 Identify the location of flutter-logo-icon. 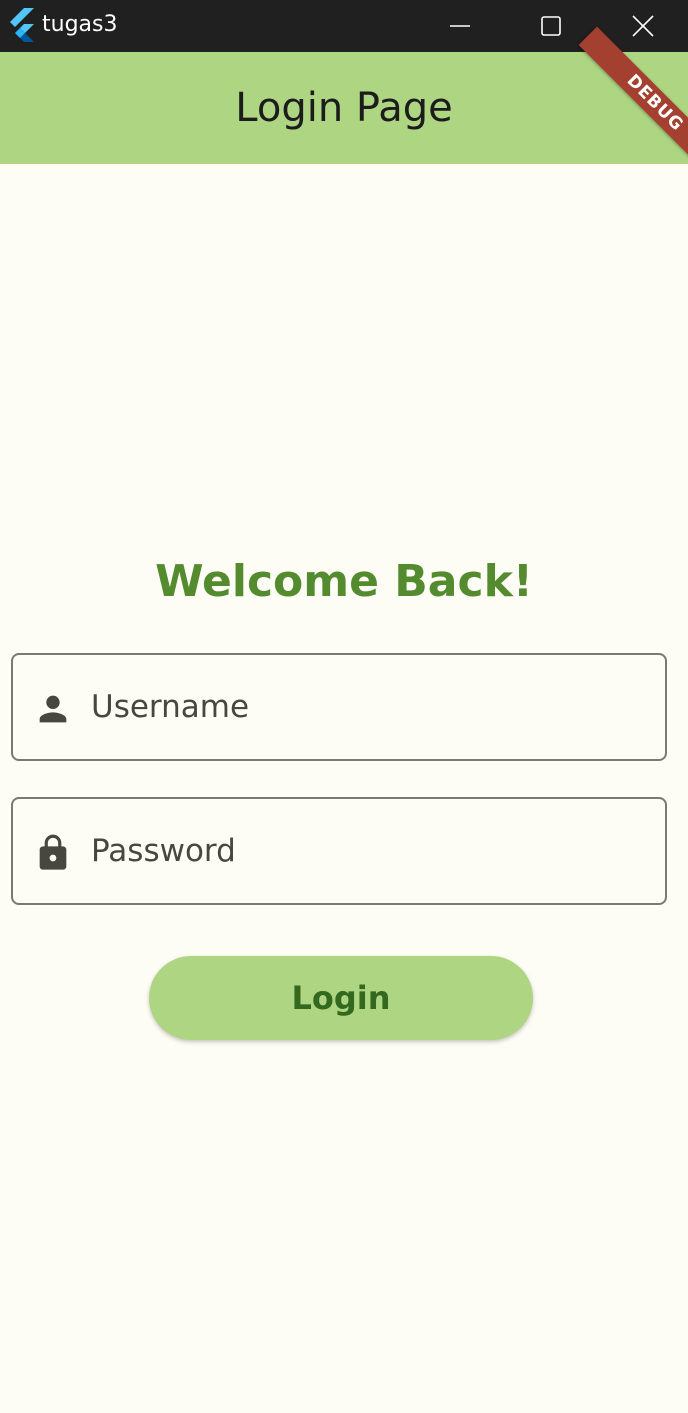
(22, 25).